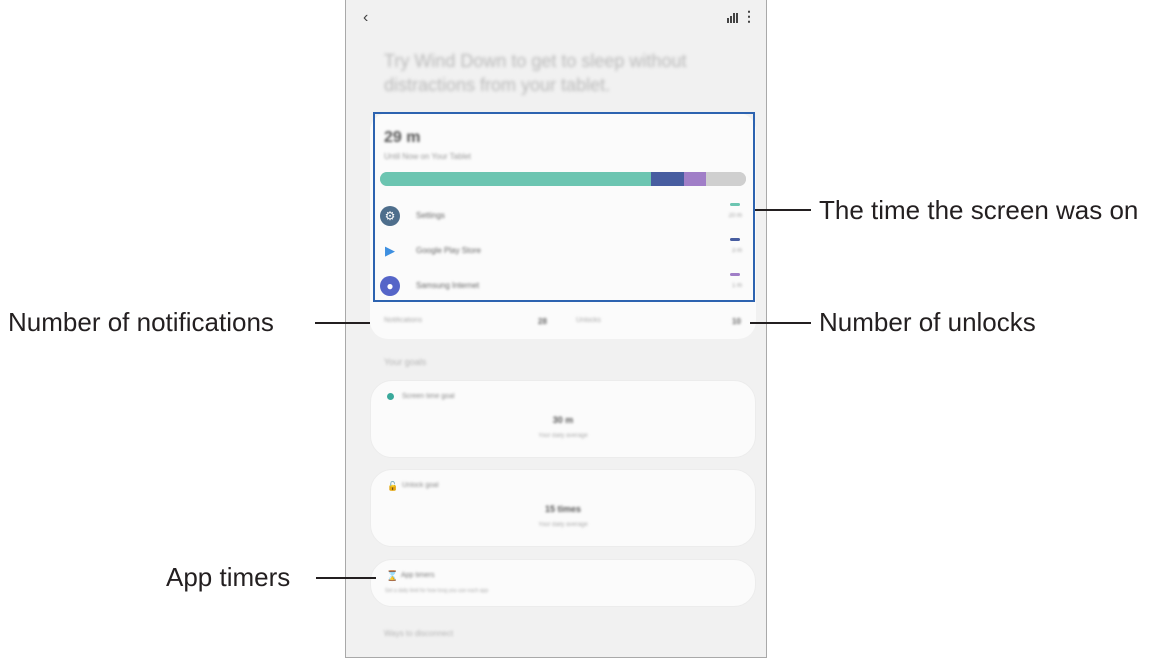 This screenshot has width=1164, height=658. What do you see at coordinates (346, 578) in the screenshot?
I see `app-timers-callout-line` at bounding box center [346, 578].